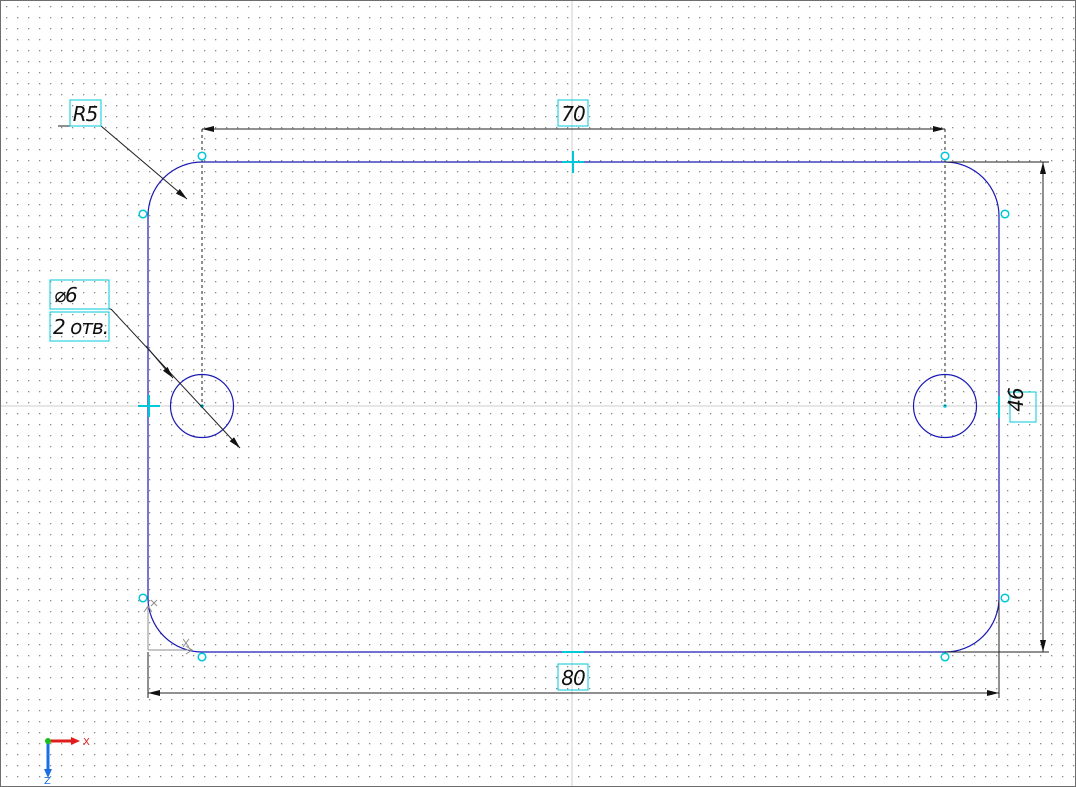 This screenshot has width=1076, height=787. Describe the element at coordinates (1005, 214) in the screenshot. I see `handle-right-top-arc-end` at that location.